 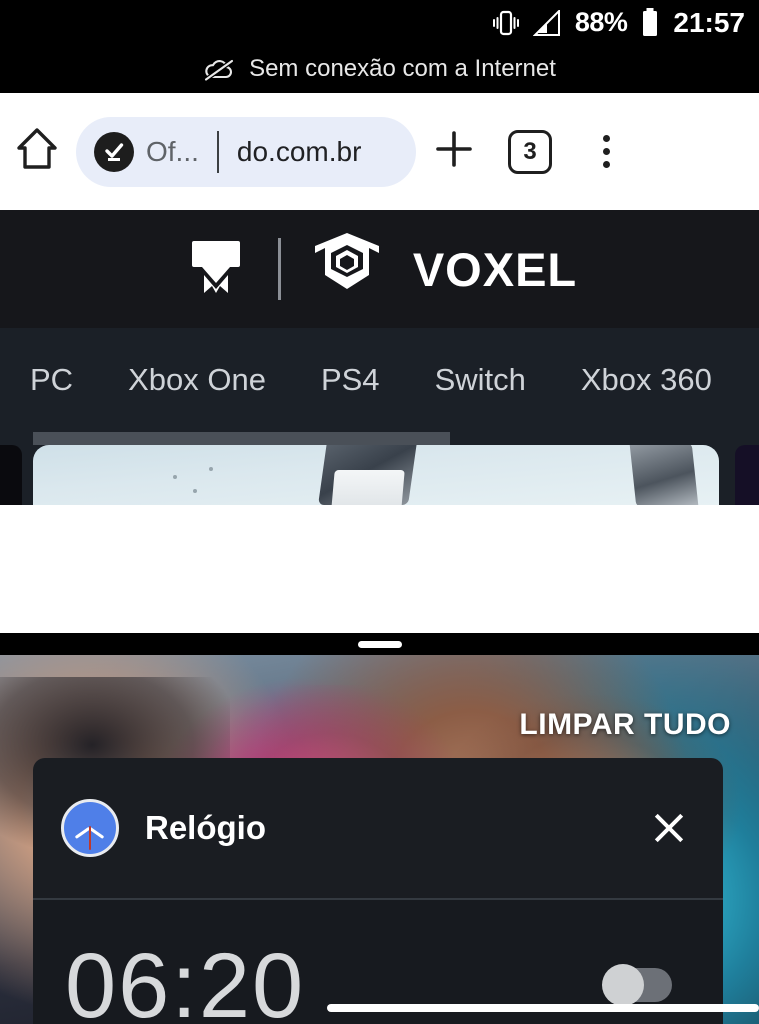 I want to click on close-icon, so click(x=669, y=828).